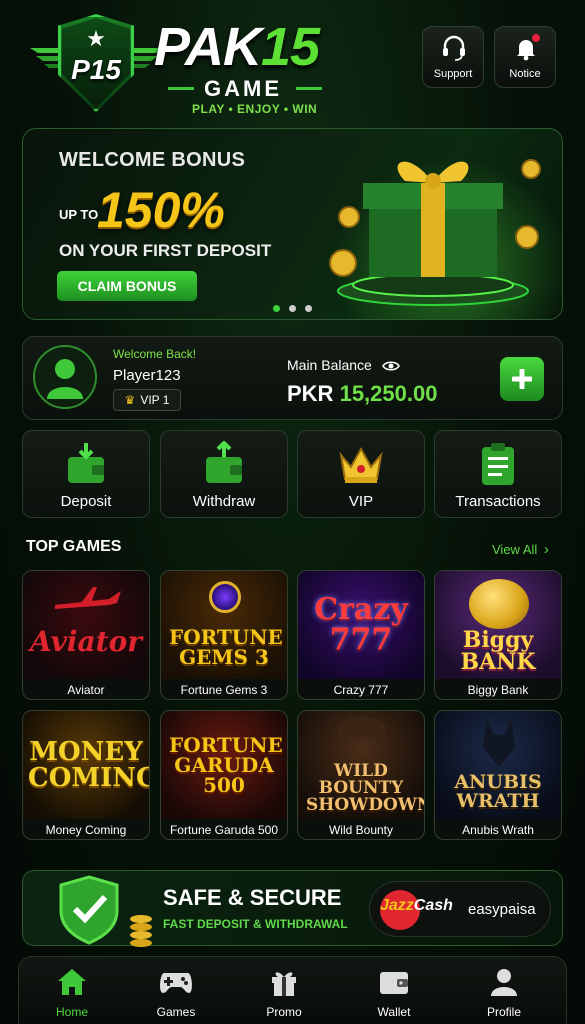 This screenshot has height=1024, width=585. I want to click on jazzcash-label: JazzCash, so click(416, 905).